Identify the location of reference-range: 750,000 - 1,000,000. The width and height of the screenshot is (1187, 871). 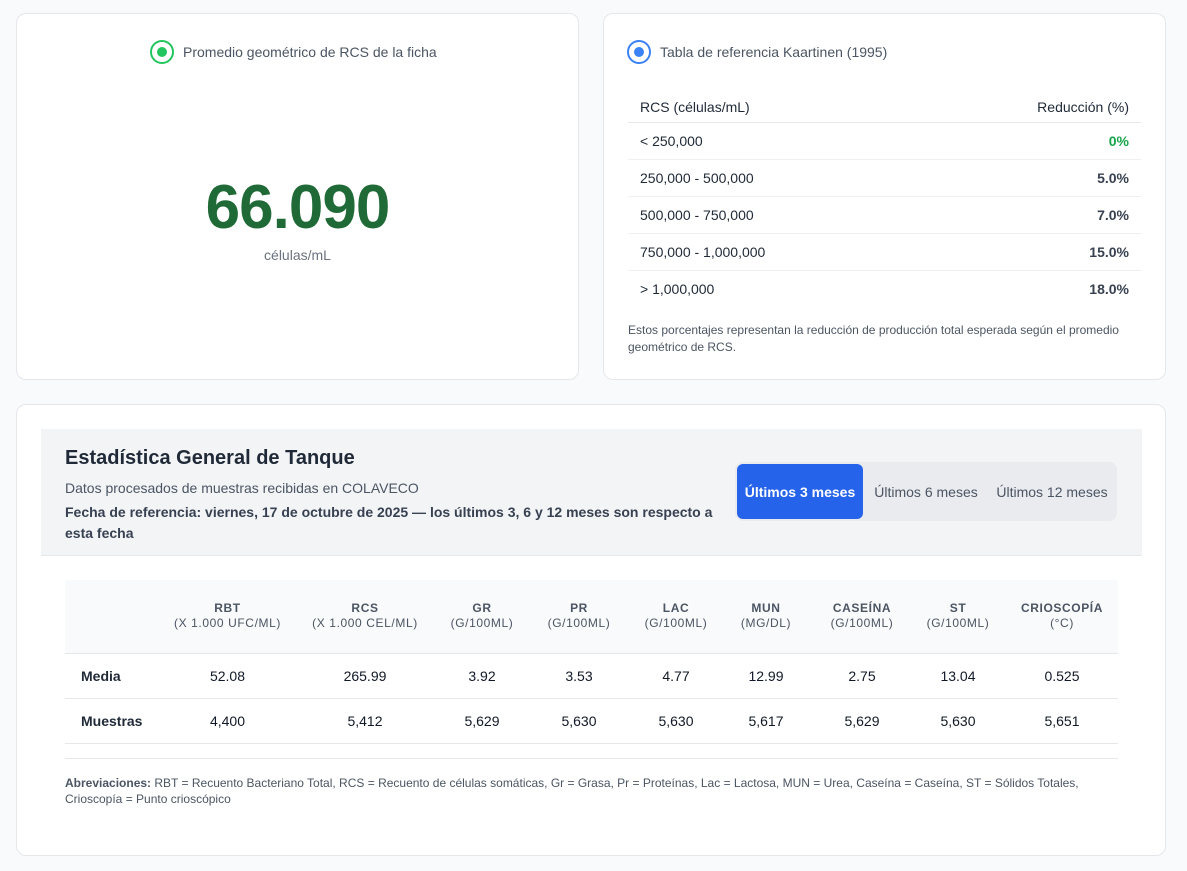
(772, 252).